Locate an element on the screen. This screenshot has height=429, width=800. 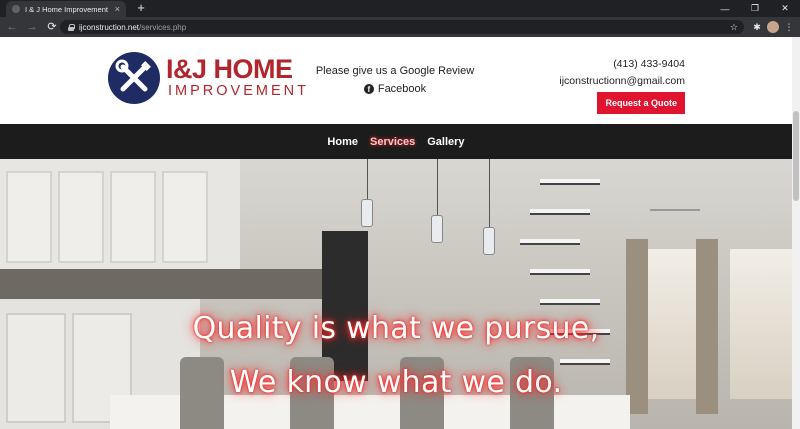
hero-headline-line1: Quality is what we pursue, is located at coordinates (396, 328).